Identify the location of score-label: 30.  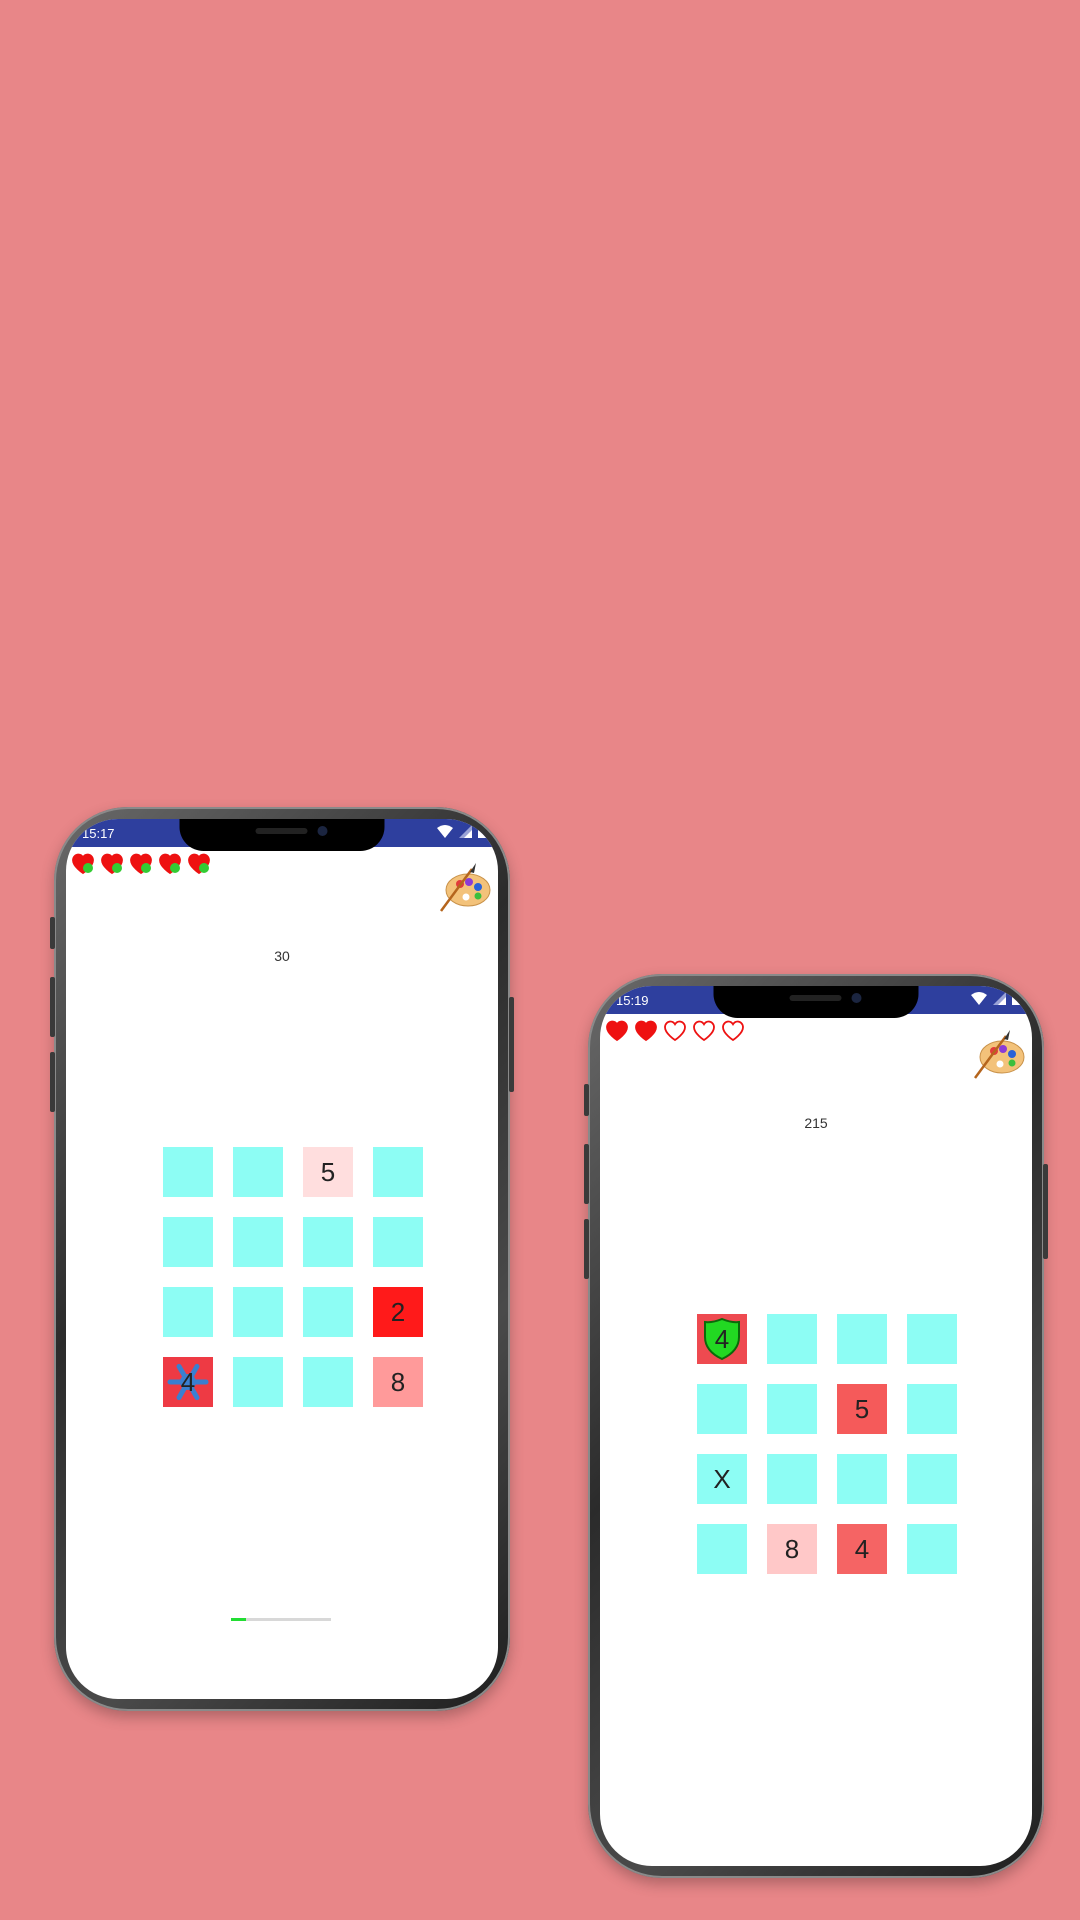
(282, 956).